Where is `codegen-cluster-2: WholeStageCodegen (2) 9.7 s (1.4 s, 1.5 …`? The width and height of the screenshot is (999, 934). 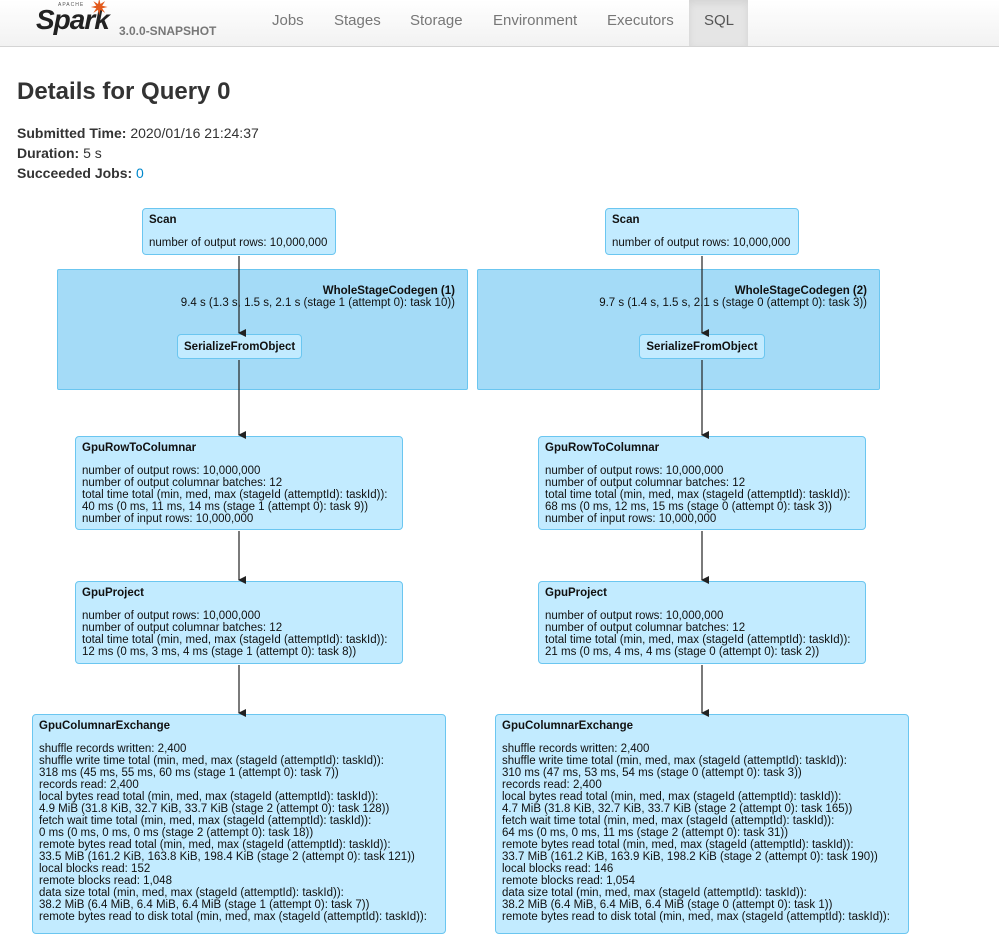
codegen-cluster-2: WholeStageCodegen (2) 9.7 s (1.4 s, 1.5 … is located at coordinates (678, 329).